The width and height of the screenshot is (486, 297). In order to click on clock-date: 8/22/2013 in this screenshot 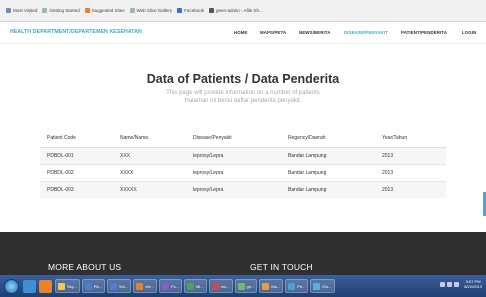, I will do `click(473, 286)`.